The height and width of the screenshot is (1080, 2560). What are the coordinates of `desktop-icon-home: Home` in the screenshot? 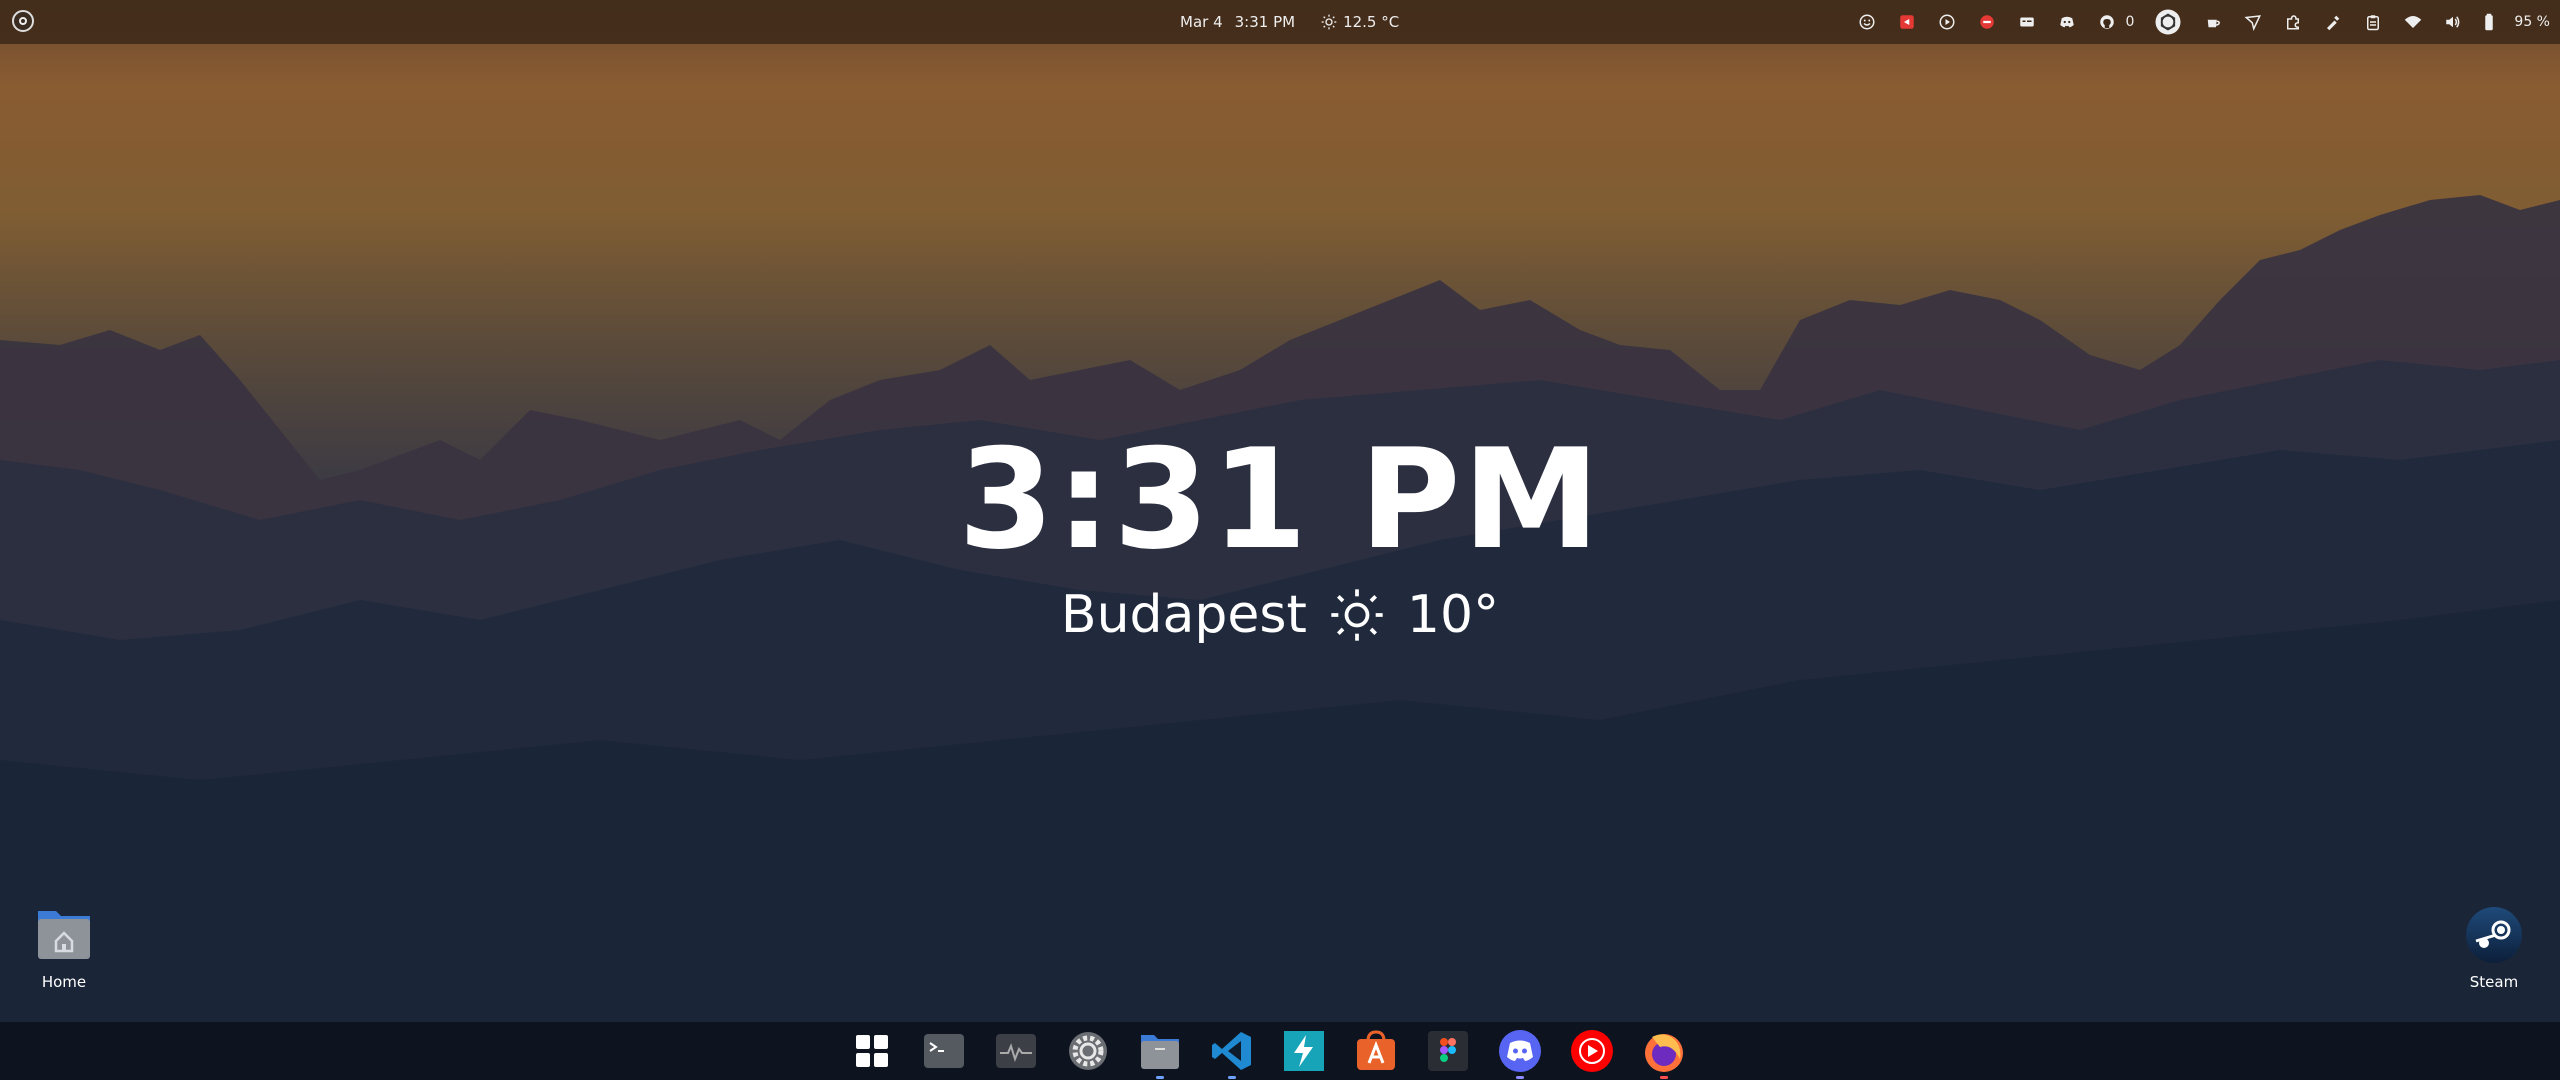 It's located at (64, 948).